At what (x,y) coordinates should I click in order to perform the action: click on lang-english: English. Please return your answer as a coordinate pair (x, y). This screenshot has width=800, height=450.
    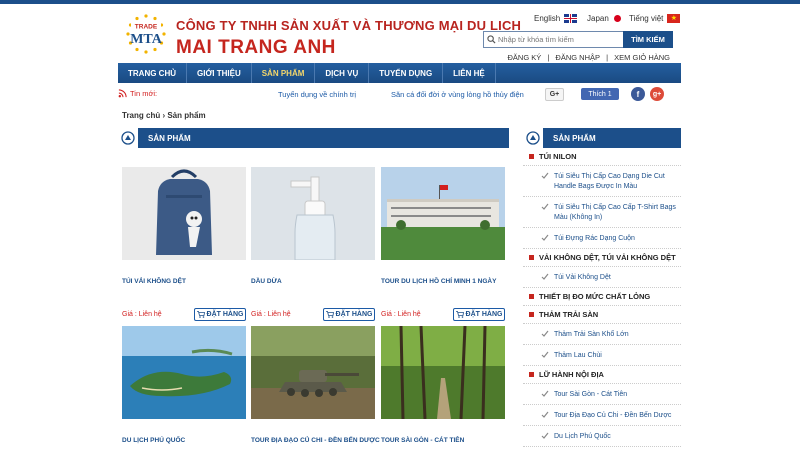
    Looking at the image, I should click on (556, 18).